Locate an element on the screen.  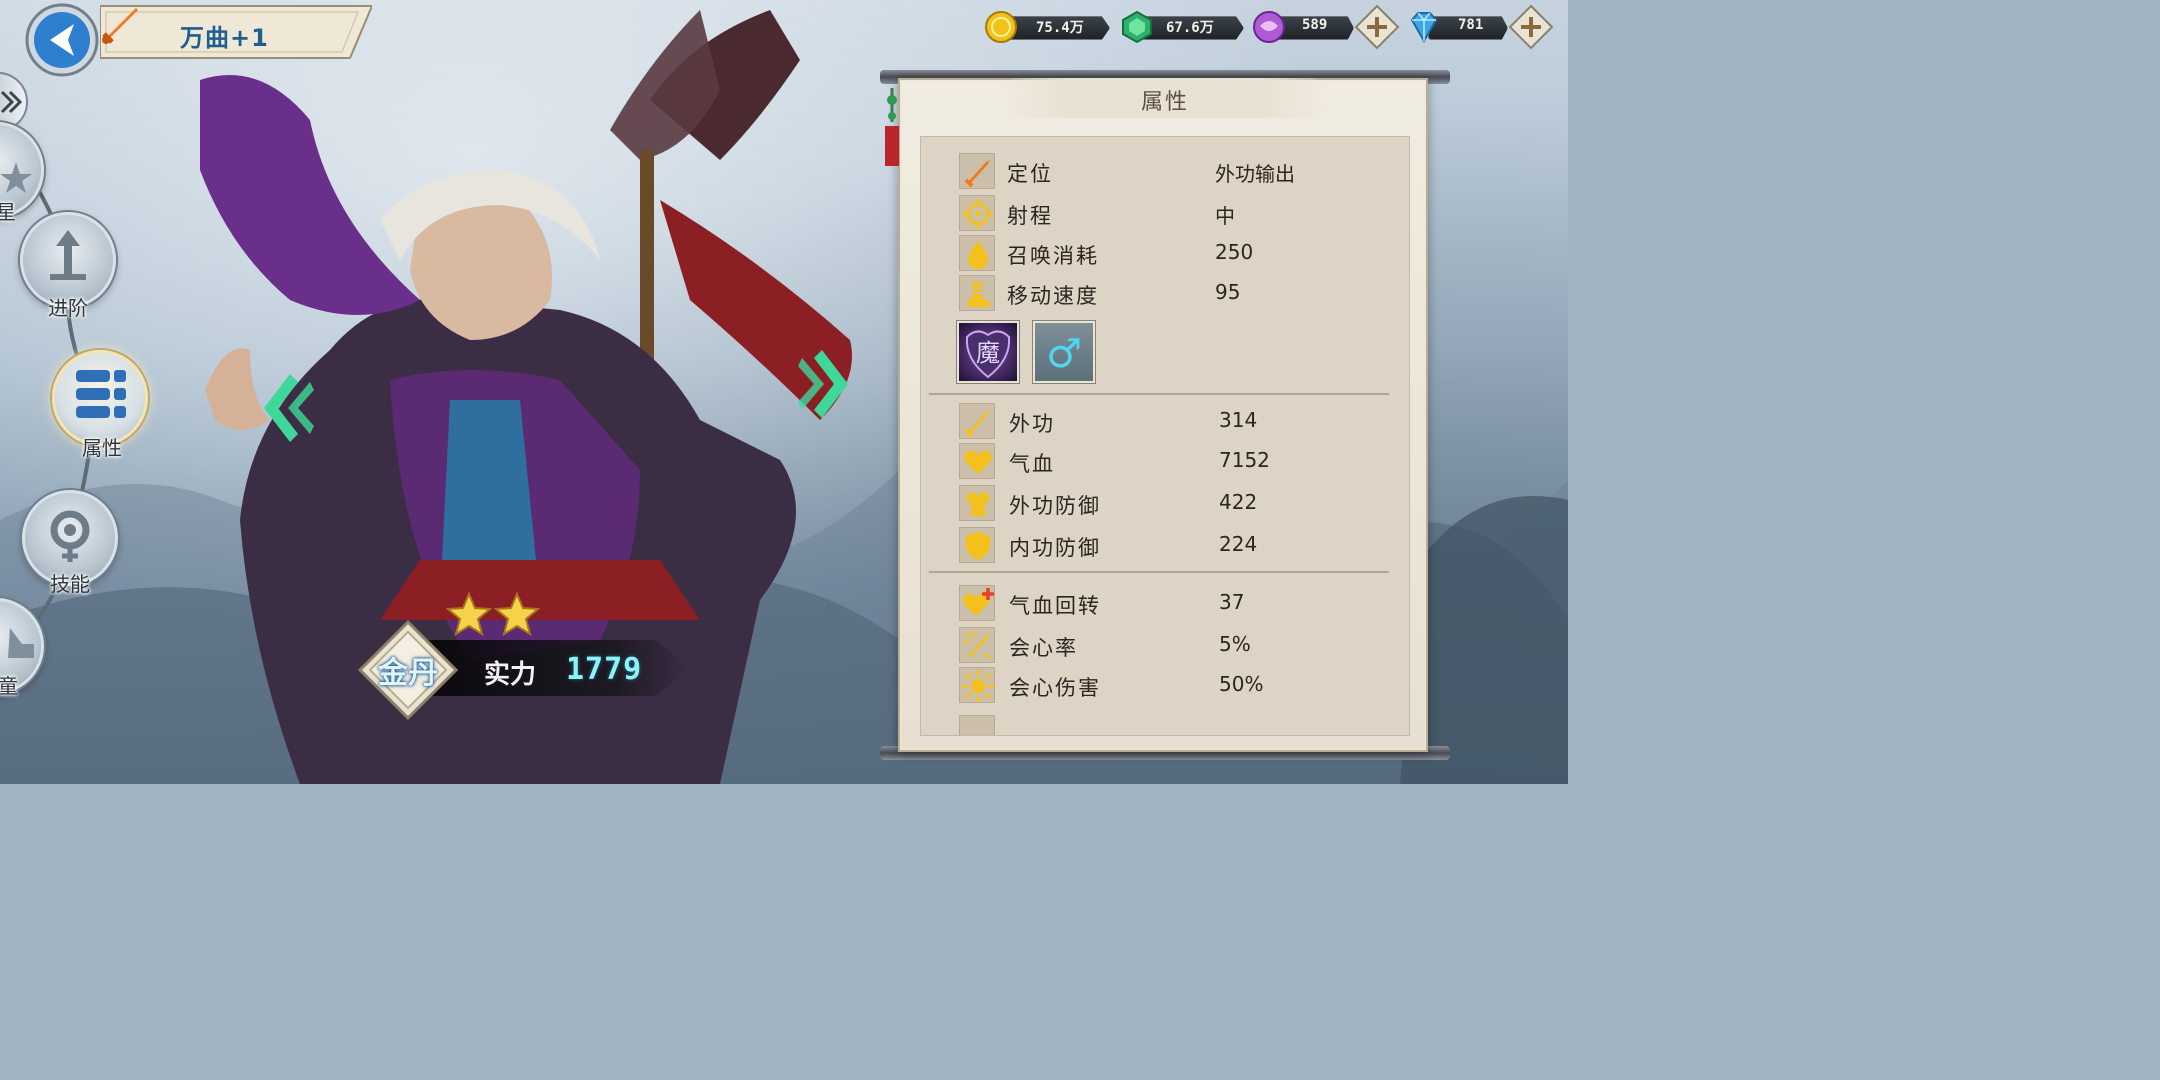
power-value: 1779 is located at coordinates (604, 669).